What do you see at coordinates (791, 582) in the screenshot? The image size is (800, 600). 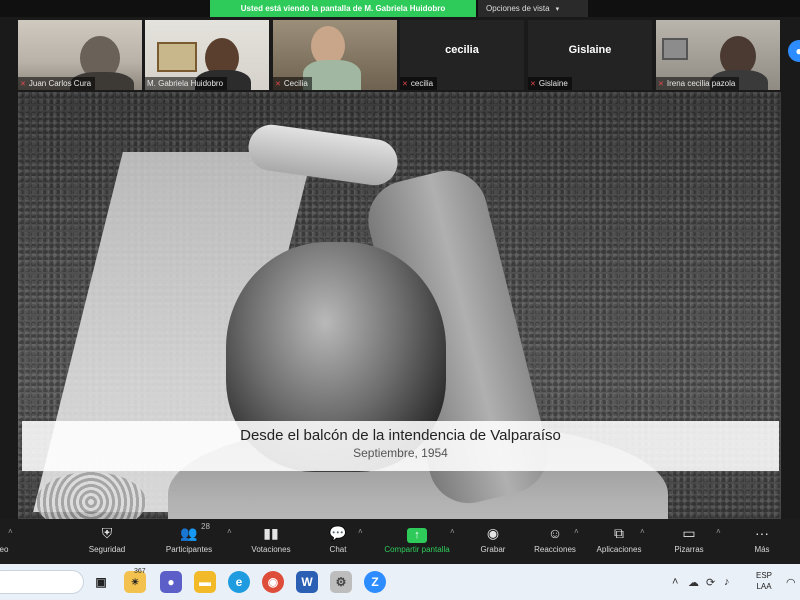 I see `wifi-icon: ◠` at bounding box center [791, 582].